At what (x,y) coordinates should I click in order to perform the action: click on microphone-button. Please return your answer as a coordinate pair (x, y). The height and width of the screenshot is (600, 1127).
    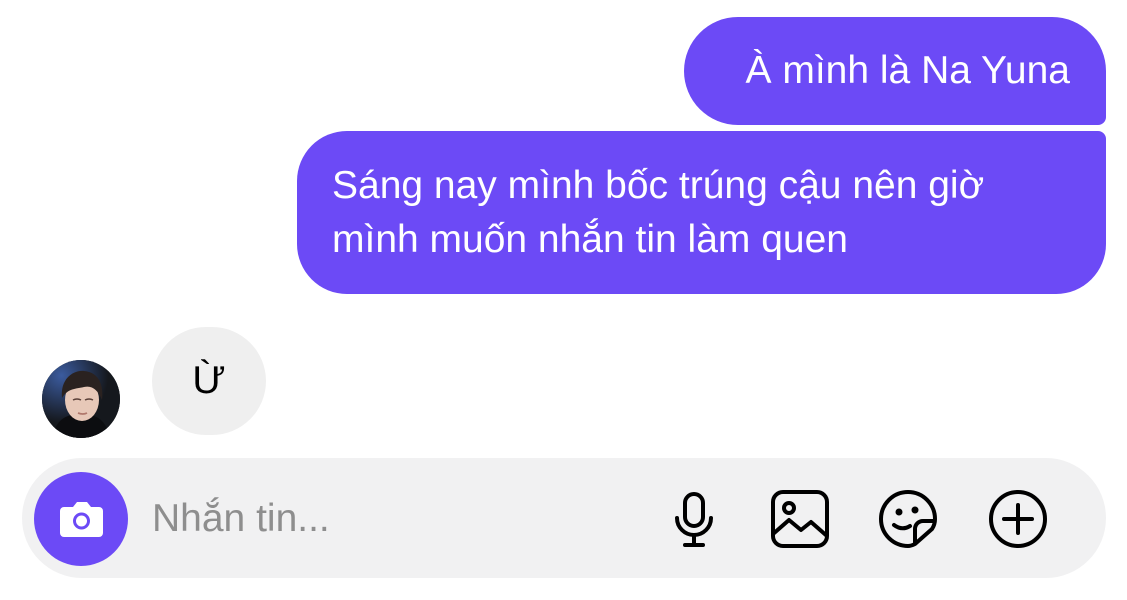
    Looking at the image, I should click on (694, 519).